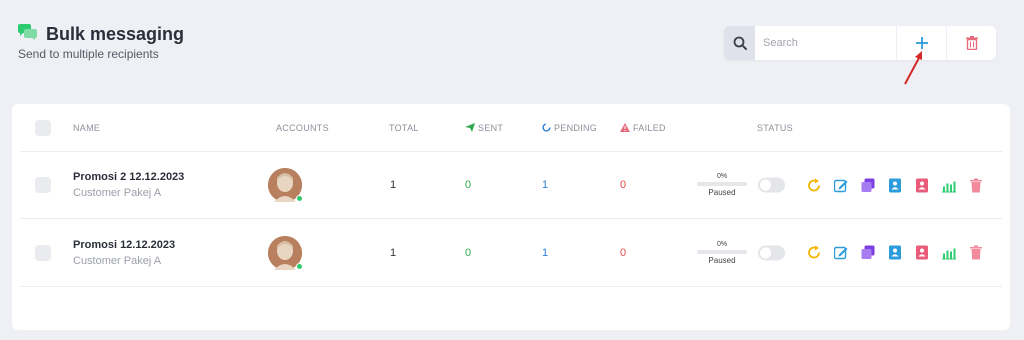  I want to click on column-accounts: ACCOUNTS, so click(302, 127).